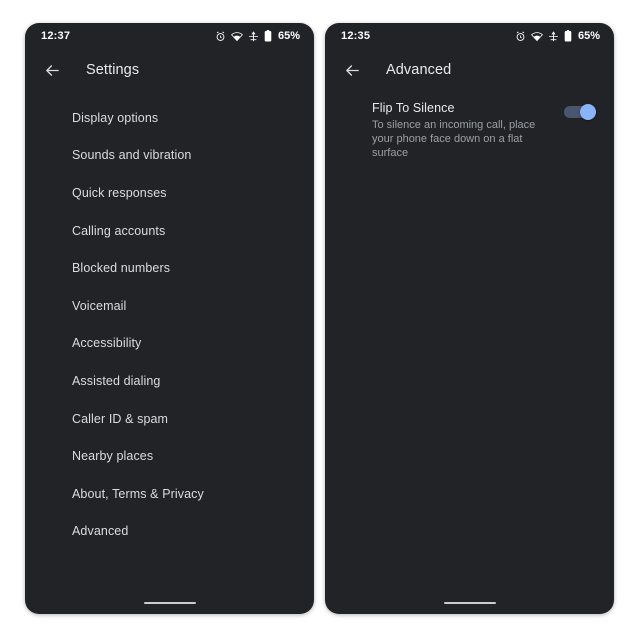 The width and height of the screenshot is (640, 640). What do you see at coordinates (99, 305) in the screenshot?
I see `settings-item-label: Voicemail` at bounding box center [99, 305].